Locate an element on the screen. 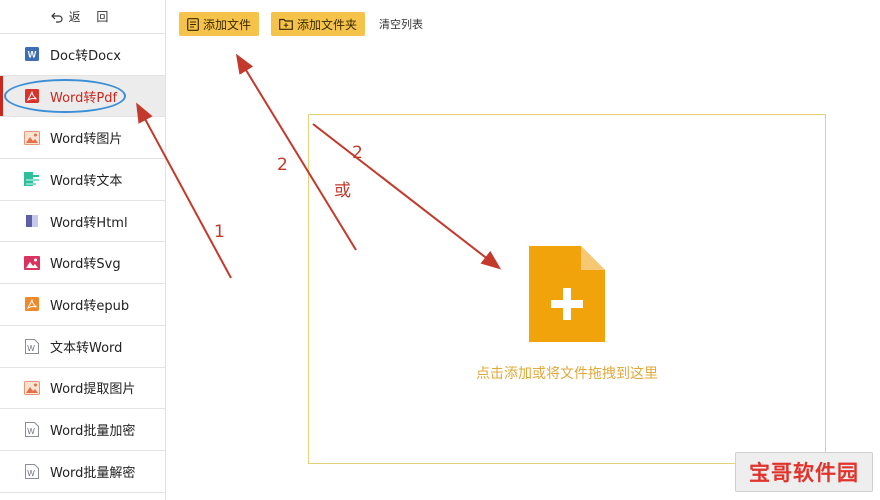 The image size is (880, 500). annotation-or: 或 is located at coordinates (342, 191).